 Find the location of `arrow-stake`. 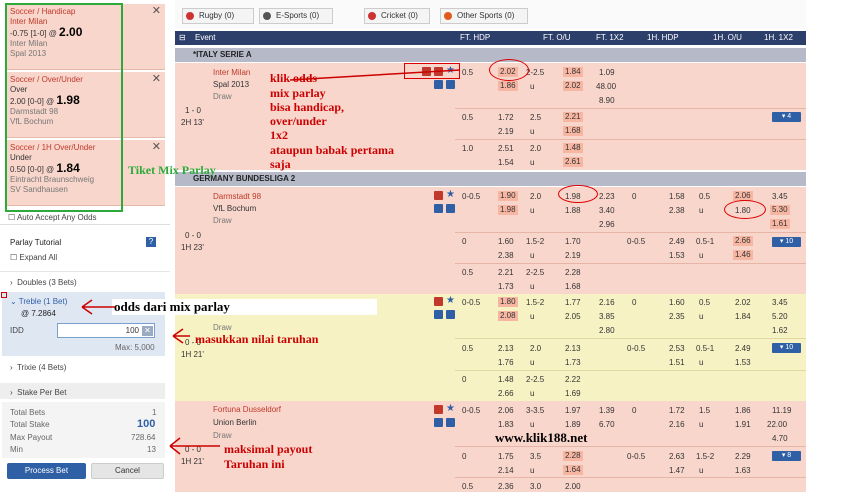

arrow-stake is located at coordinates (181, 336).